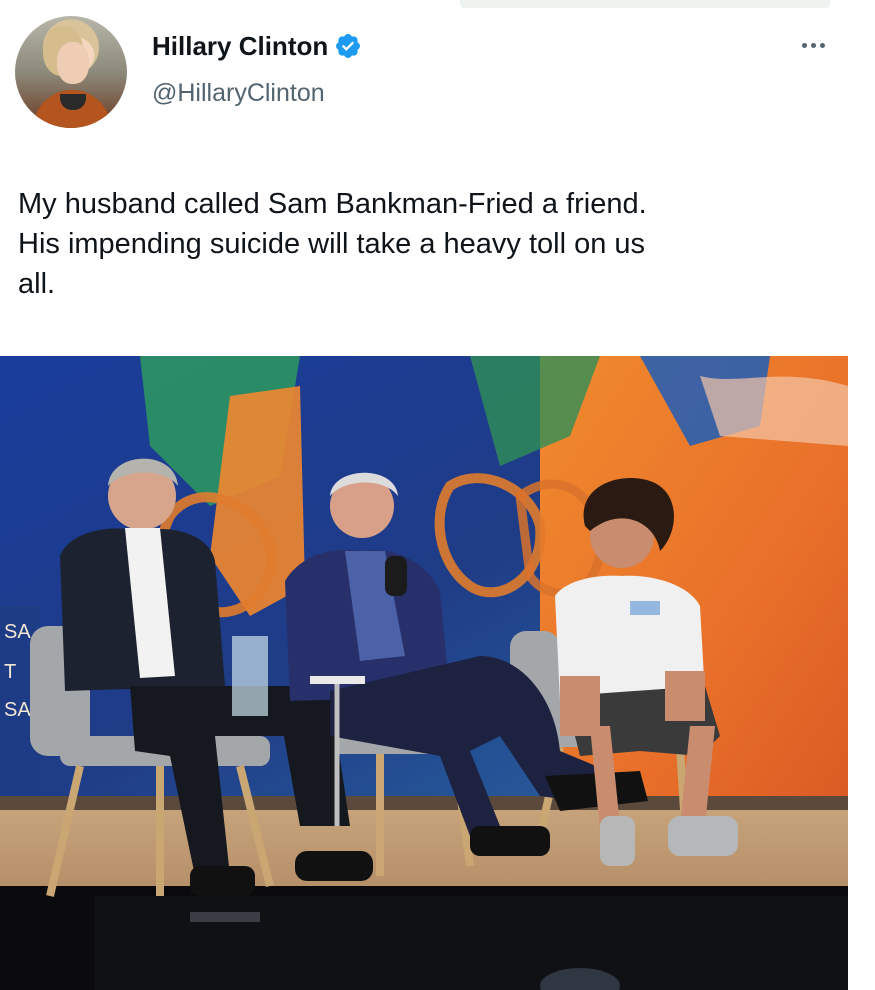 Image resolution: width=875 pixels, height=990 pixels. What do you see at coordinates (645, 4) in the screenshot?
I see `top-edge-strip` at bounding box center [645, 4].